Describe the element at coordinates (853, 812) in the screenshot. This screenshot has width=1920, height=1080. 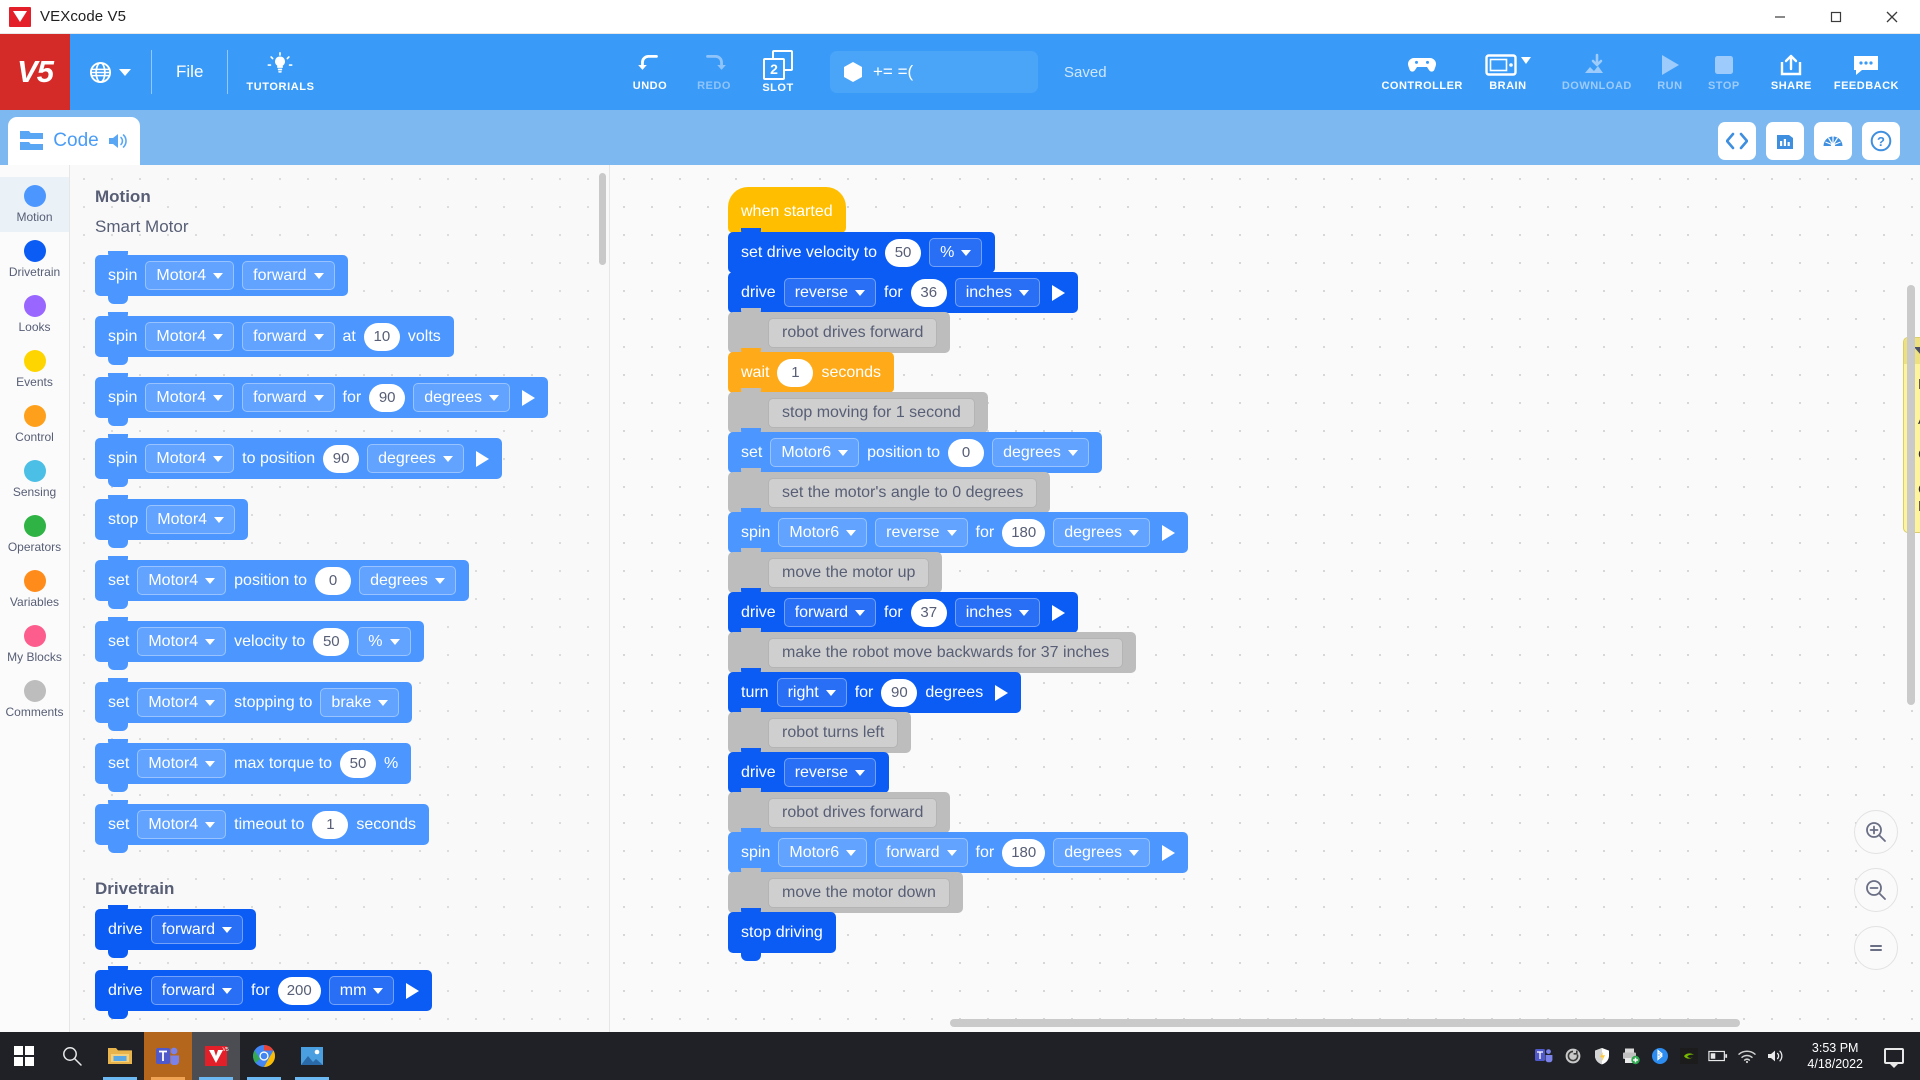
I see `comment-bubble-text: robot drives forward` at that location.